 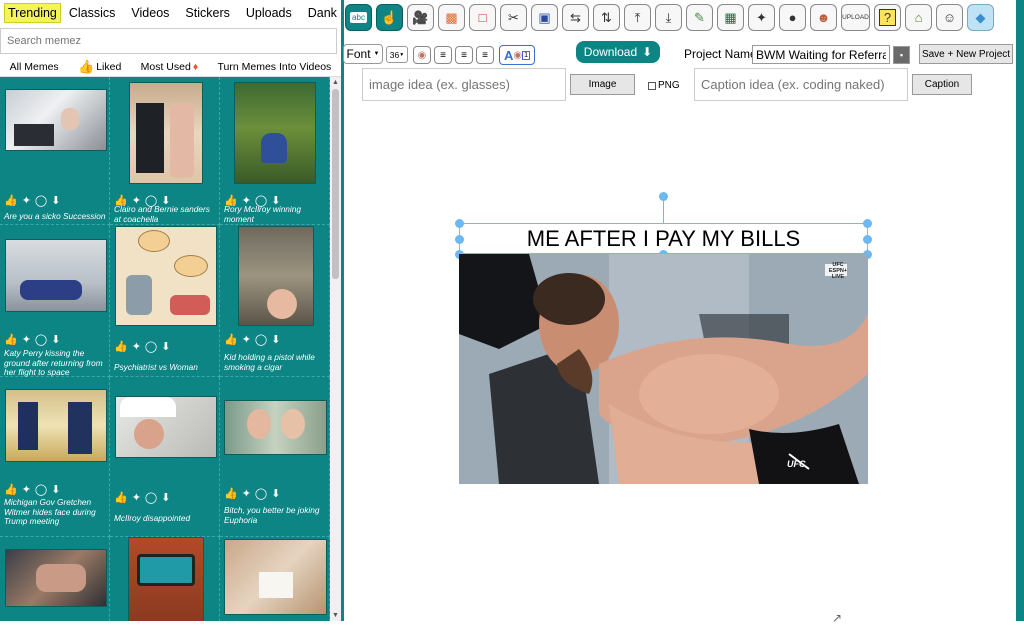 I want to click on search-input, so click(x=168, y=41).